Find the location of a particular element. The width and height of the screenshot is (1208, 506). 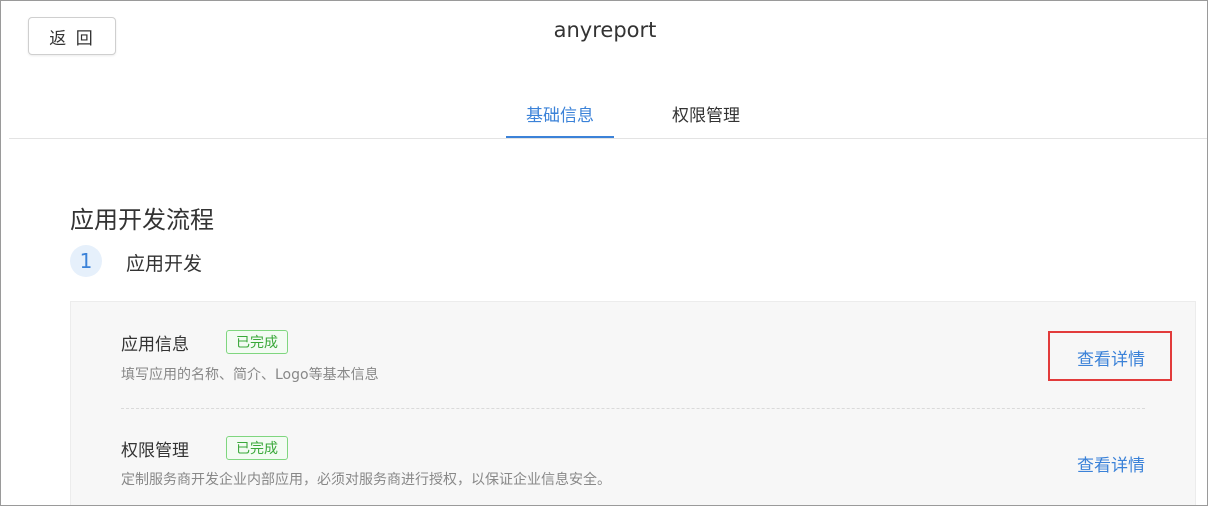

view-details-link-permission: 查看详情 is located at coordinates (1111, 463).